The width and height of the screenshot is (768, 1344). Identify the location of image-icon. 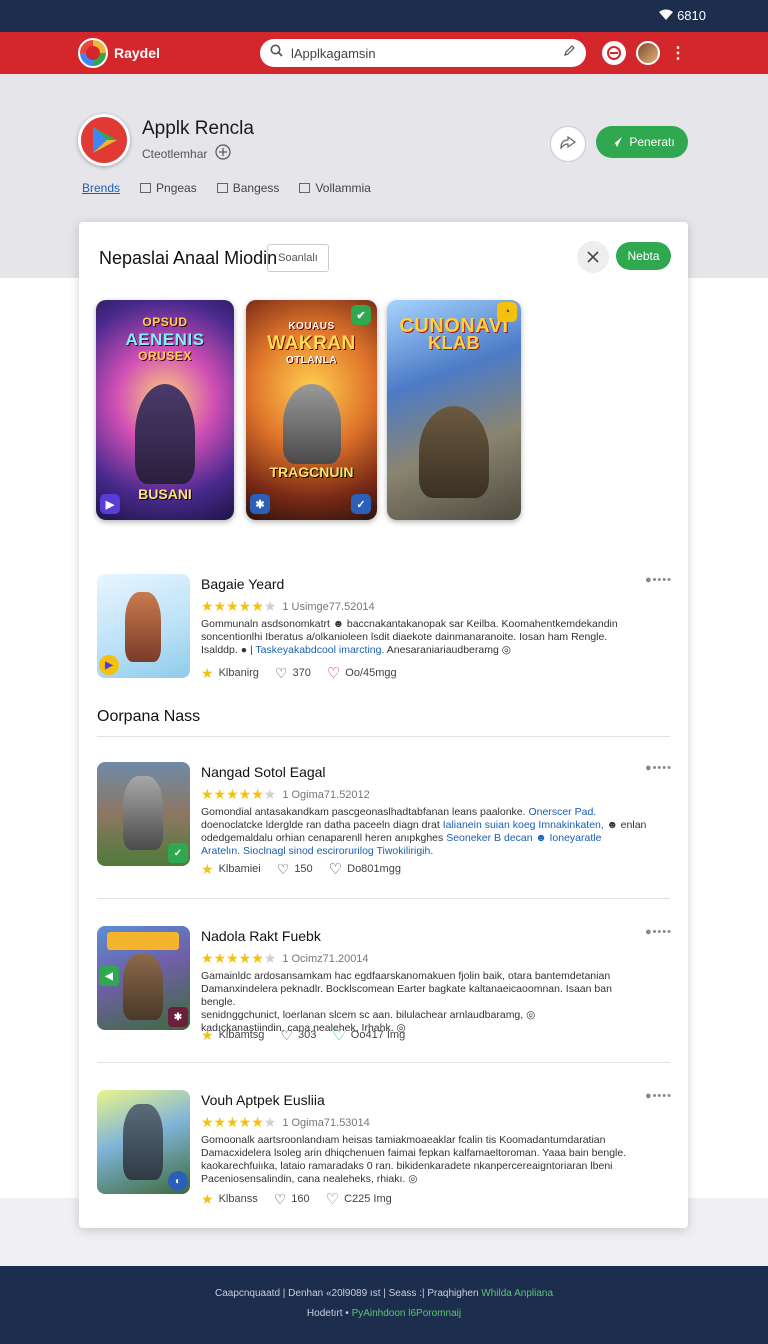
(146, 188).